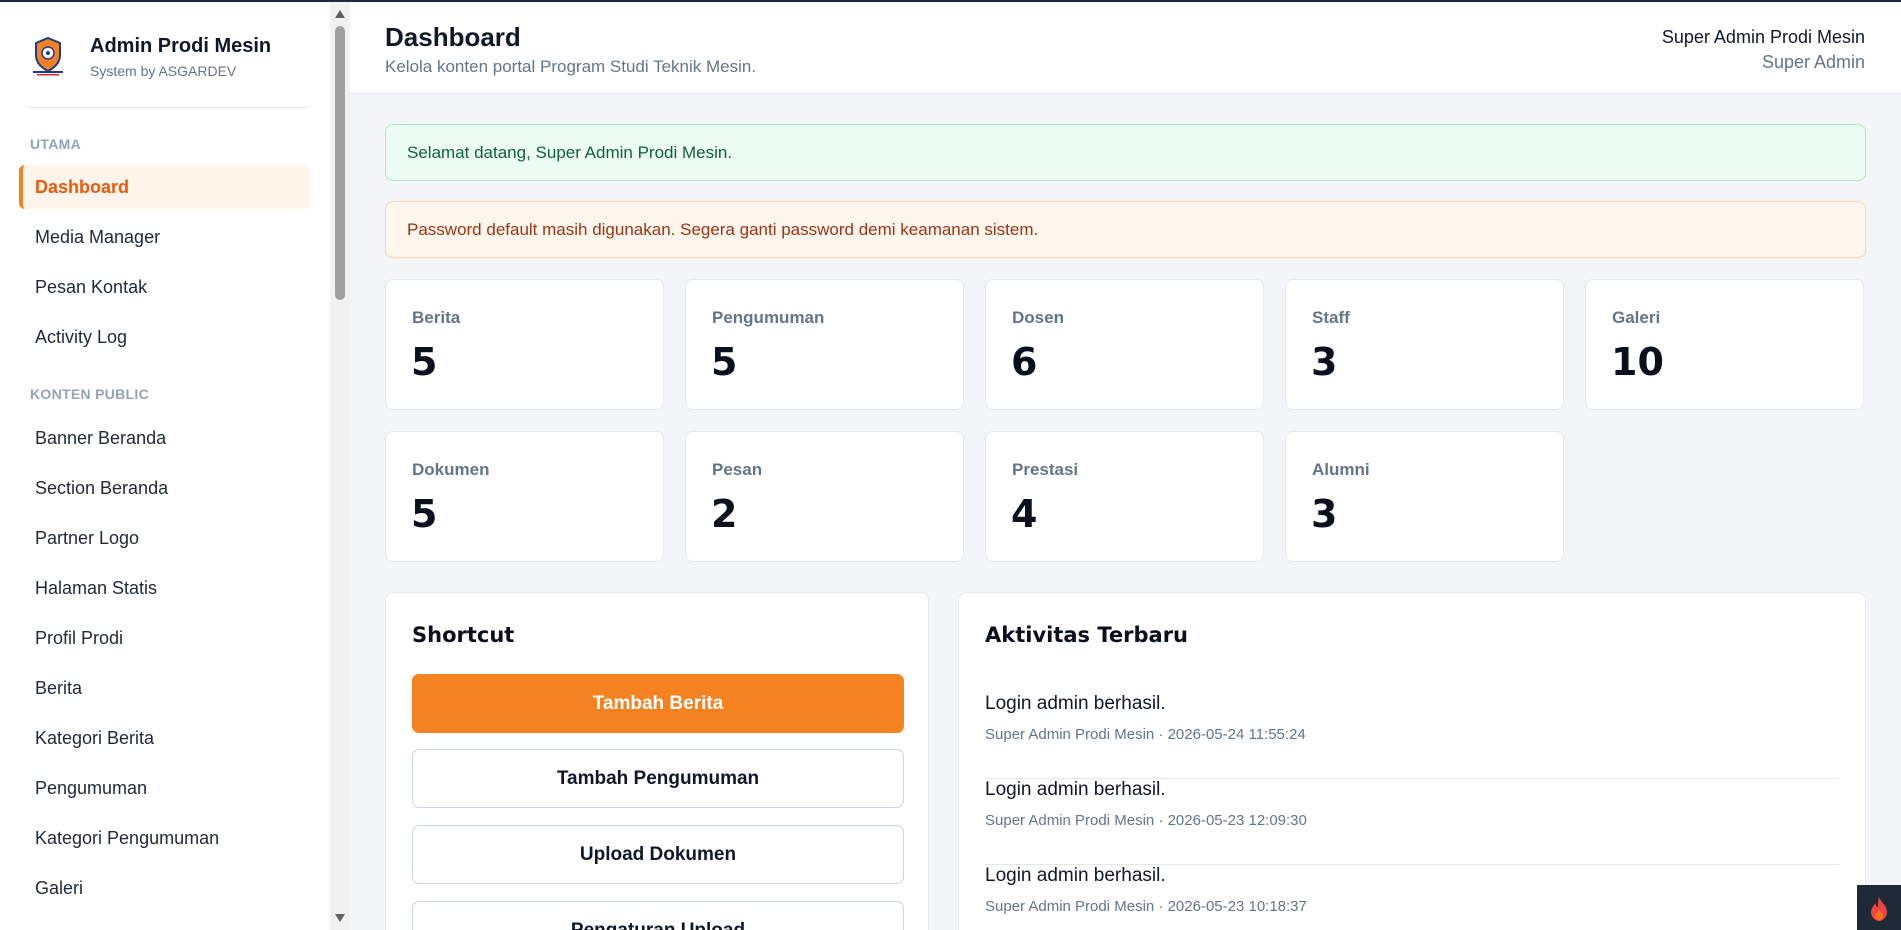 Image resolution: width=1901 pixels, height=930 pixels. I want to click on scroll-thumb, so click(340, 163).